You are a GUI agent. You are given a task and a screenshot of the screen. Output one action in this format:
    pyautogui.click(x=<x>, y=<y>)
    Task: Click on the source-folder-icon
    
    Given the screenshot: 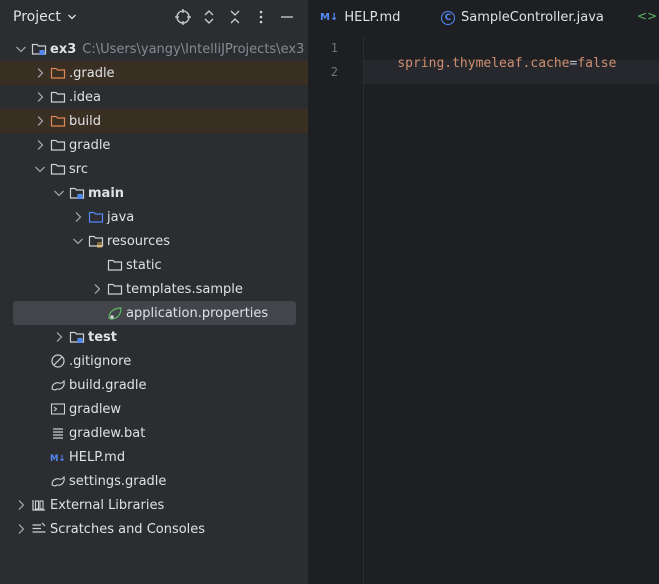 What is the action you would take?
    pyautogui.click(x=96, y=217)
    